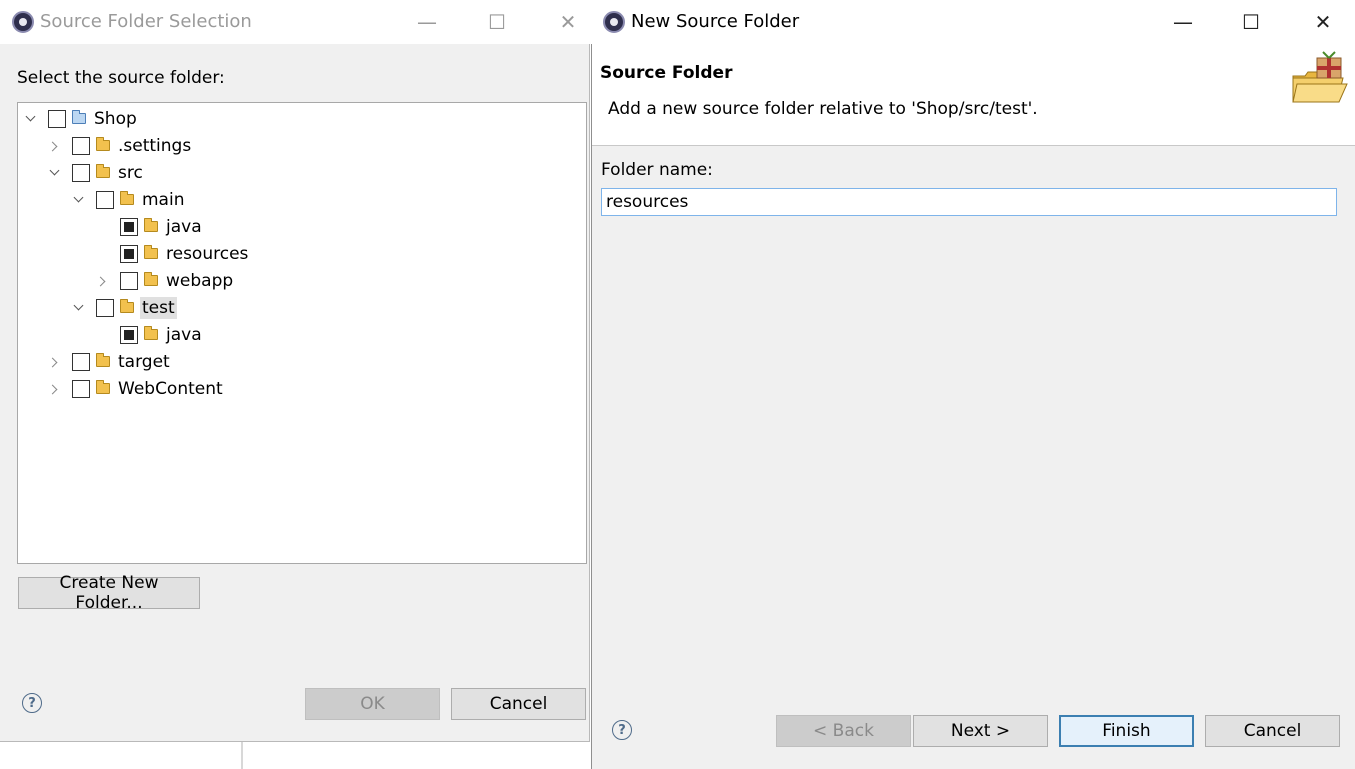  I want to click on tree-item-webapp: webapp, so click(165, 280).